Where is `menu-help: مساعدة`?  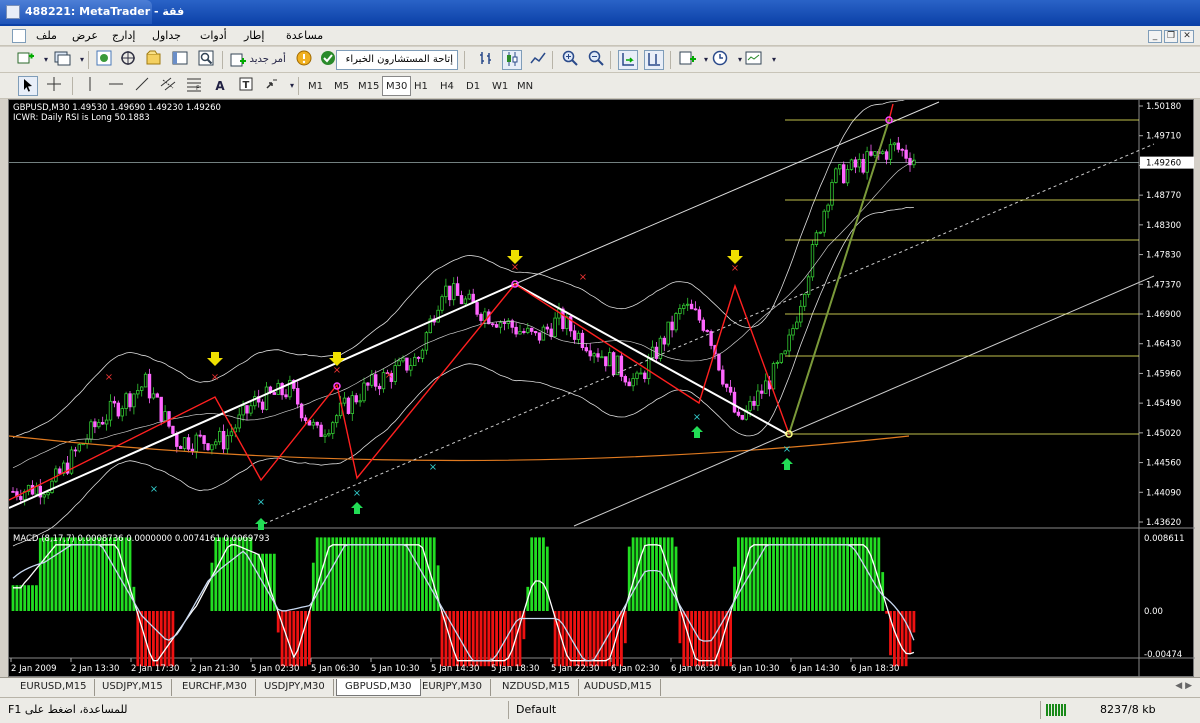 menu-help: مساعدة is located at coordinates (304, 35).